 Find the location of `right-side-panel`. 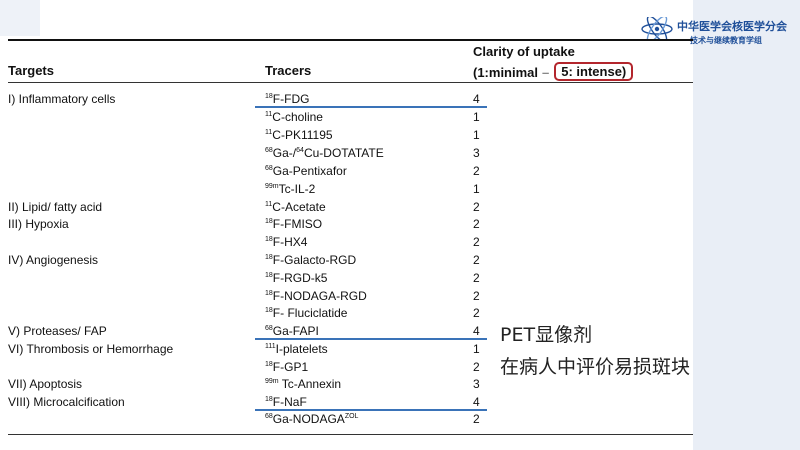

right-side-panel is located at coordinates (746, 225).